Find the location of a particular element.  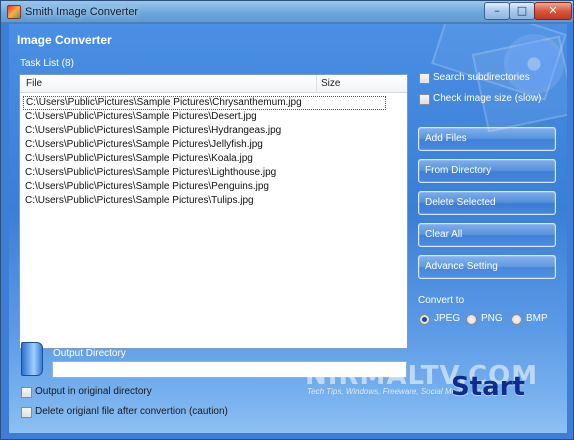

png-radio is located at coordinates (471, 319).